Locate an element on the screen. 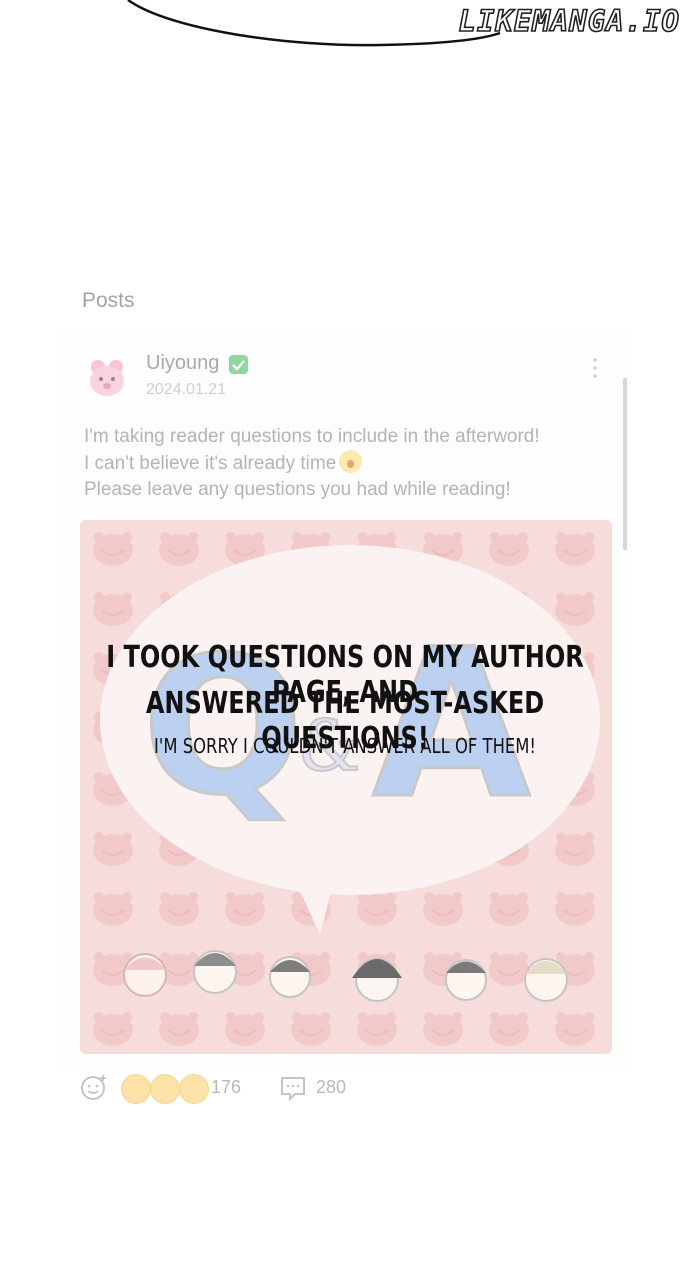 This screenshot has width=690, height=1280. comment-bubble-icon is located at coordinates (293, 1088).